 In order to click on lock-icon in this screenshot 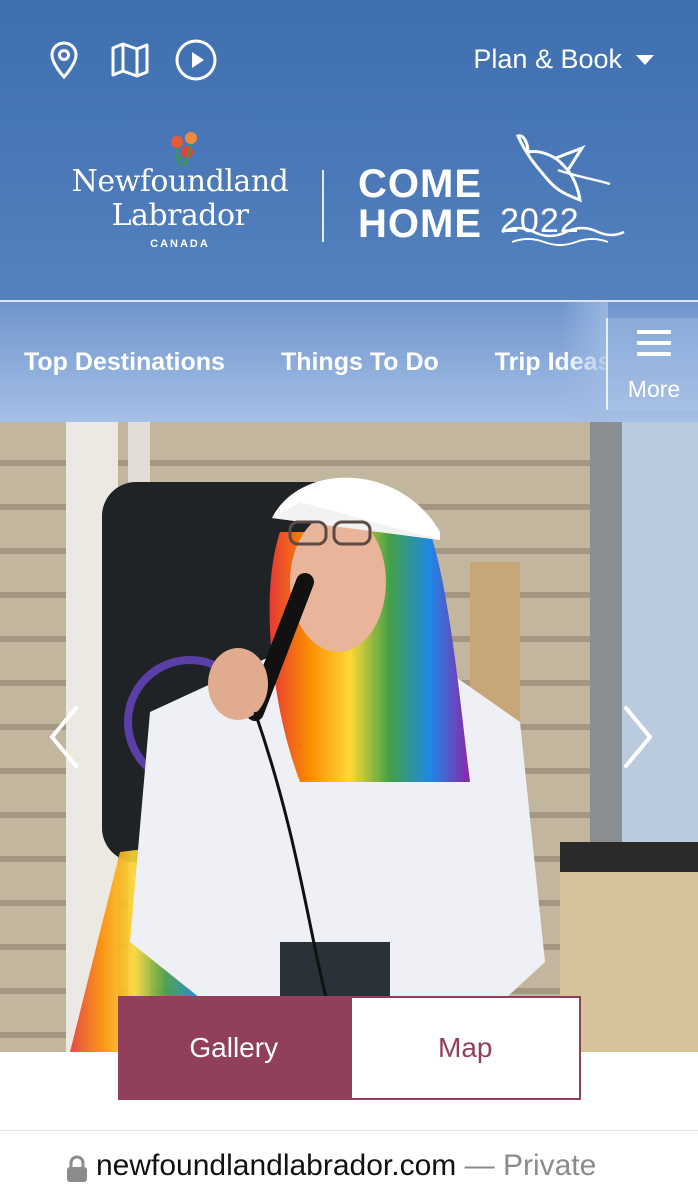, I will do `click(77, 1168)`.